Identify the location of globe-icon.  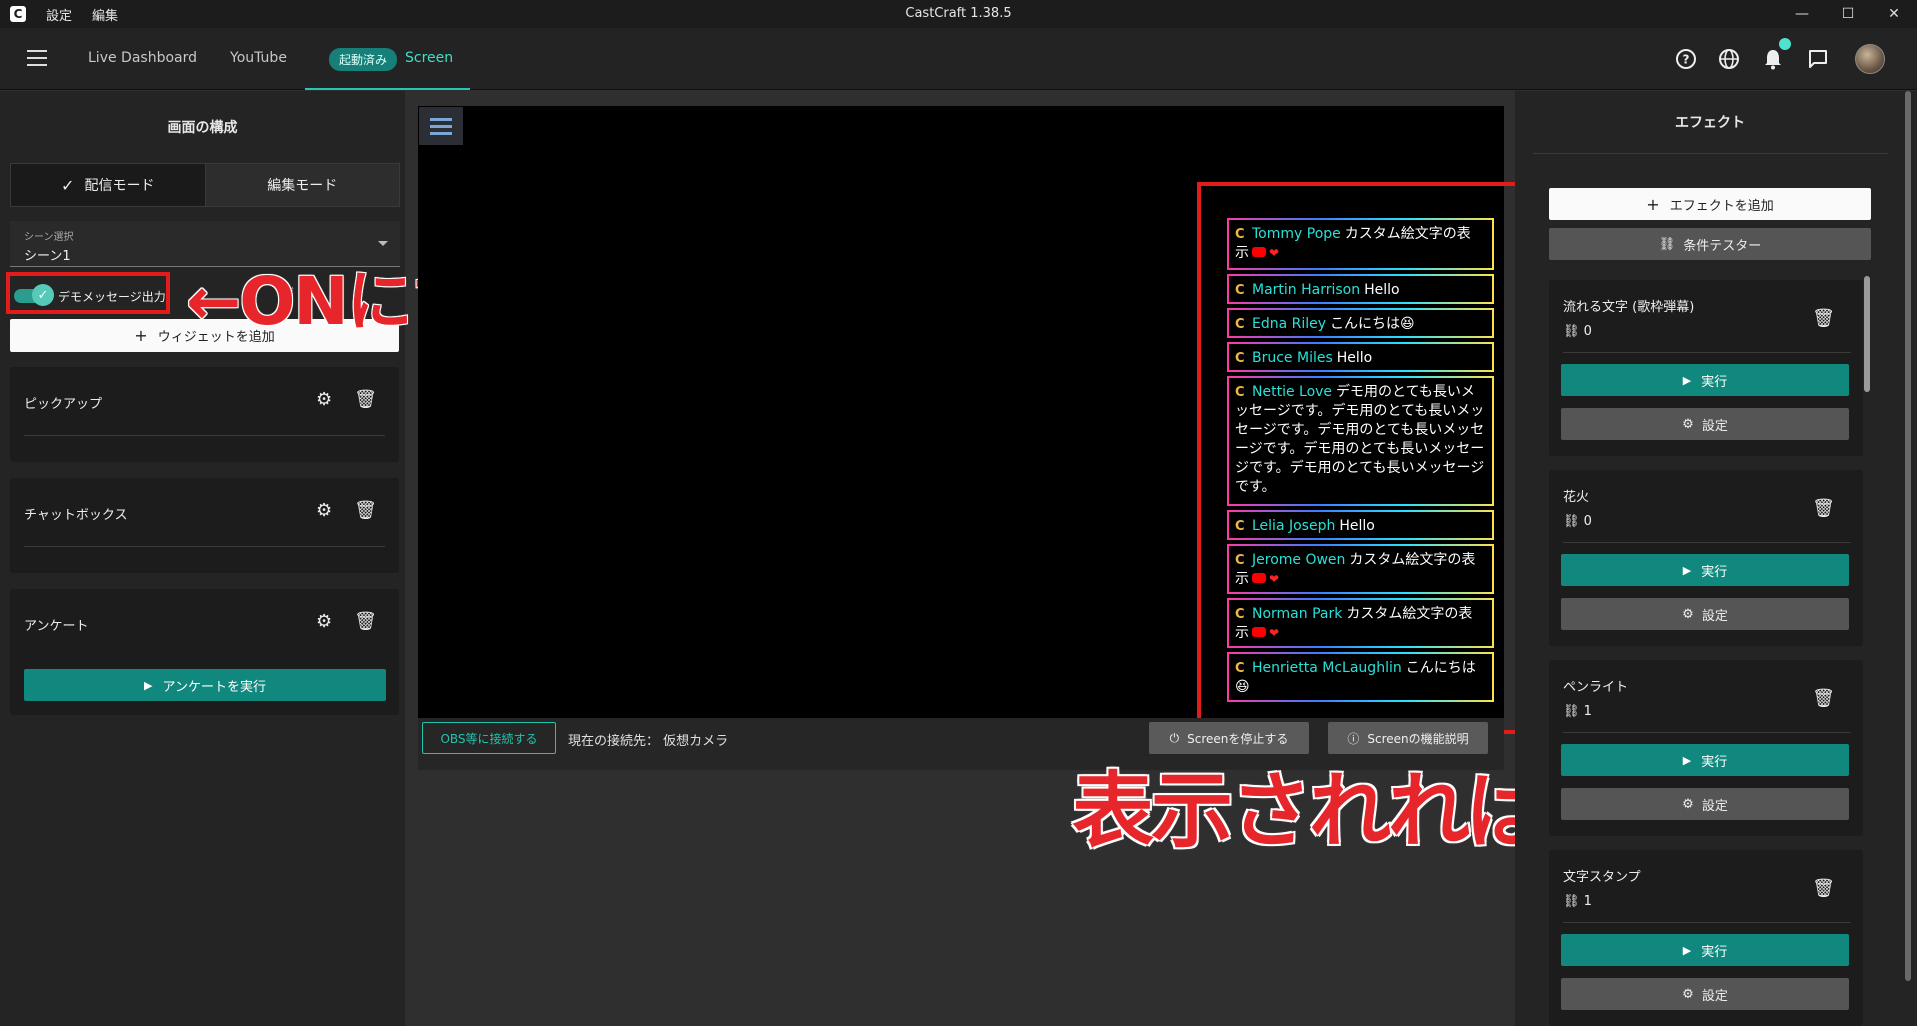
(1729, 59).